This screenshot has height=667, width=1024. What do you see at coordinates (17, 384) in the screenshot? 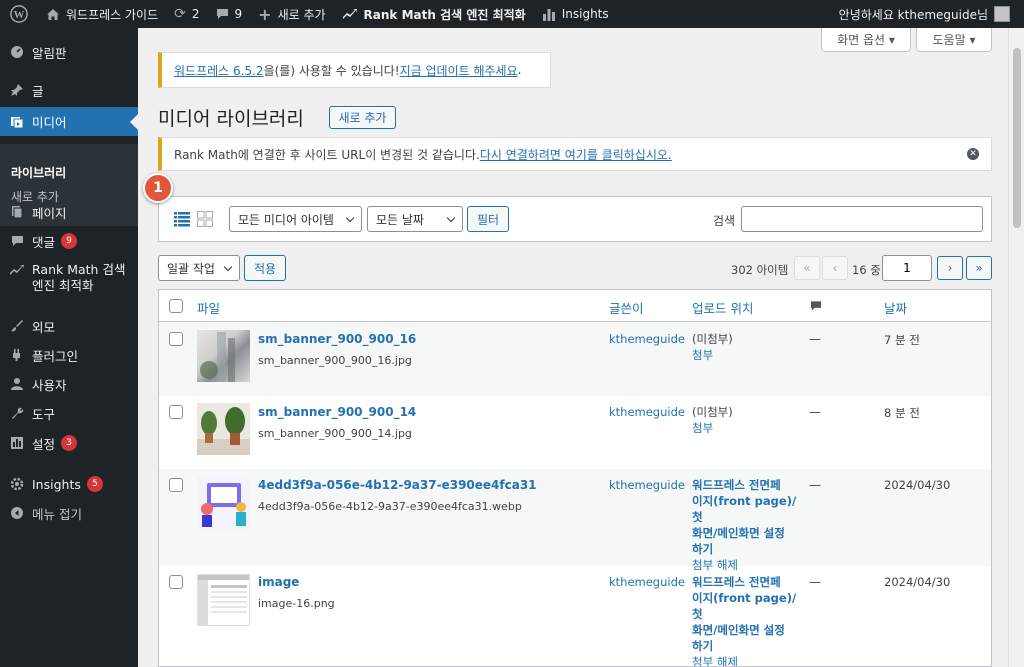
I see `user-icon` at bounding box center [17, 384].